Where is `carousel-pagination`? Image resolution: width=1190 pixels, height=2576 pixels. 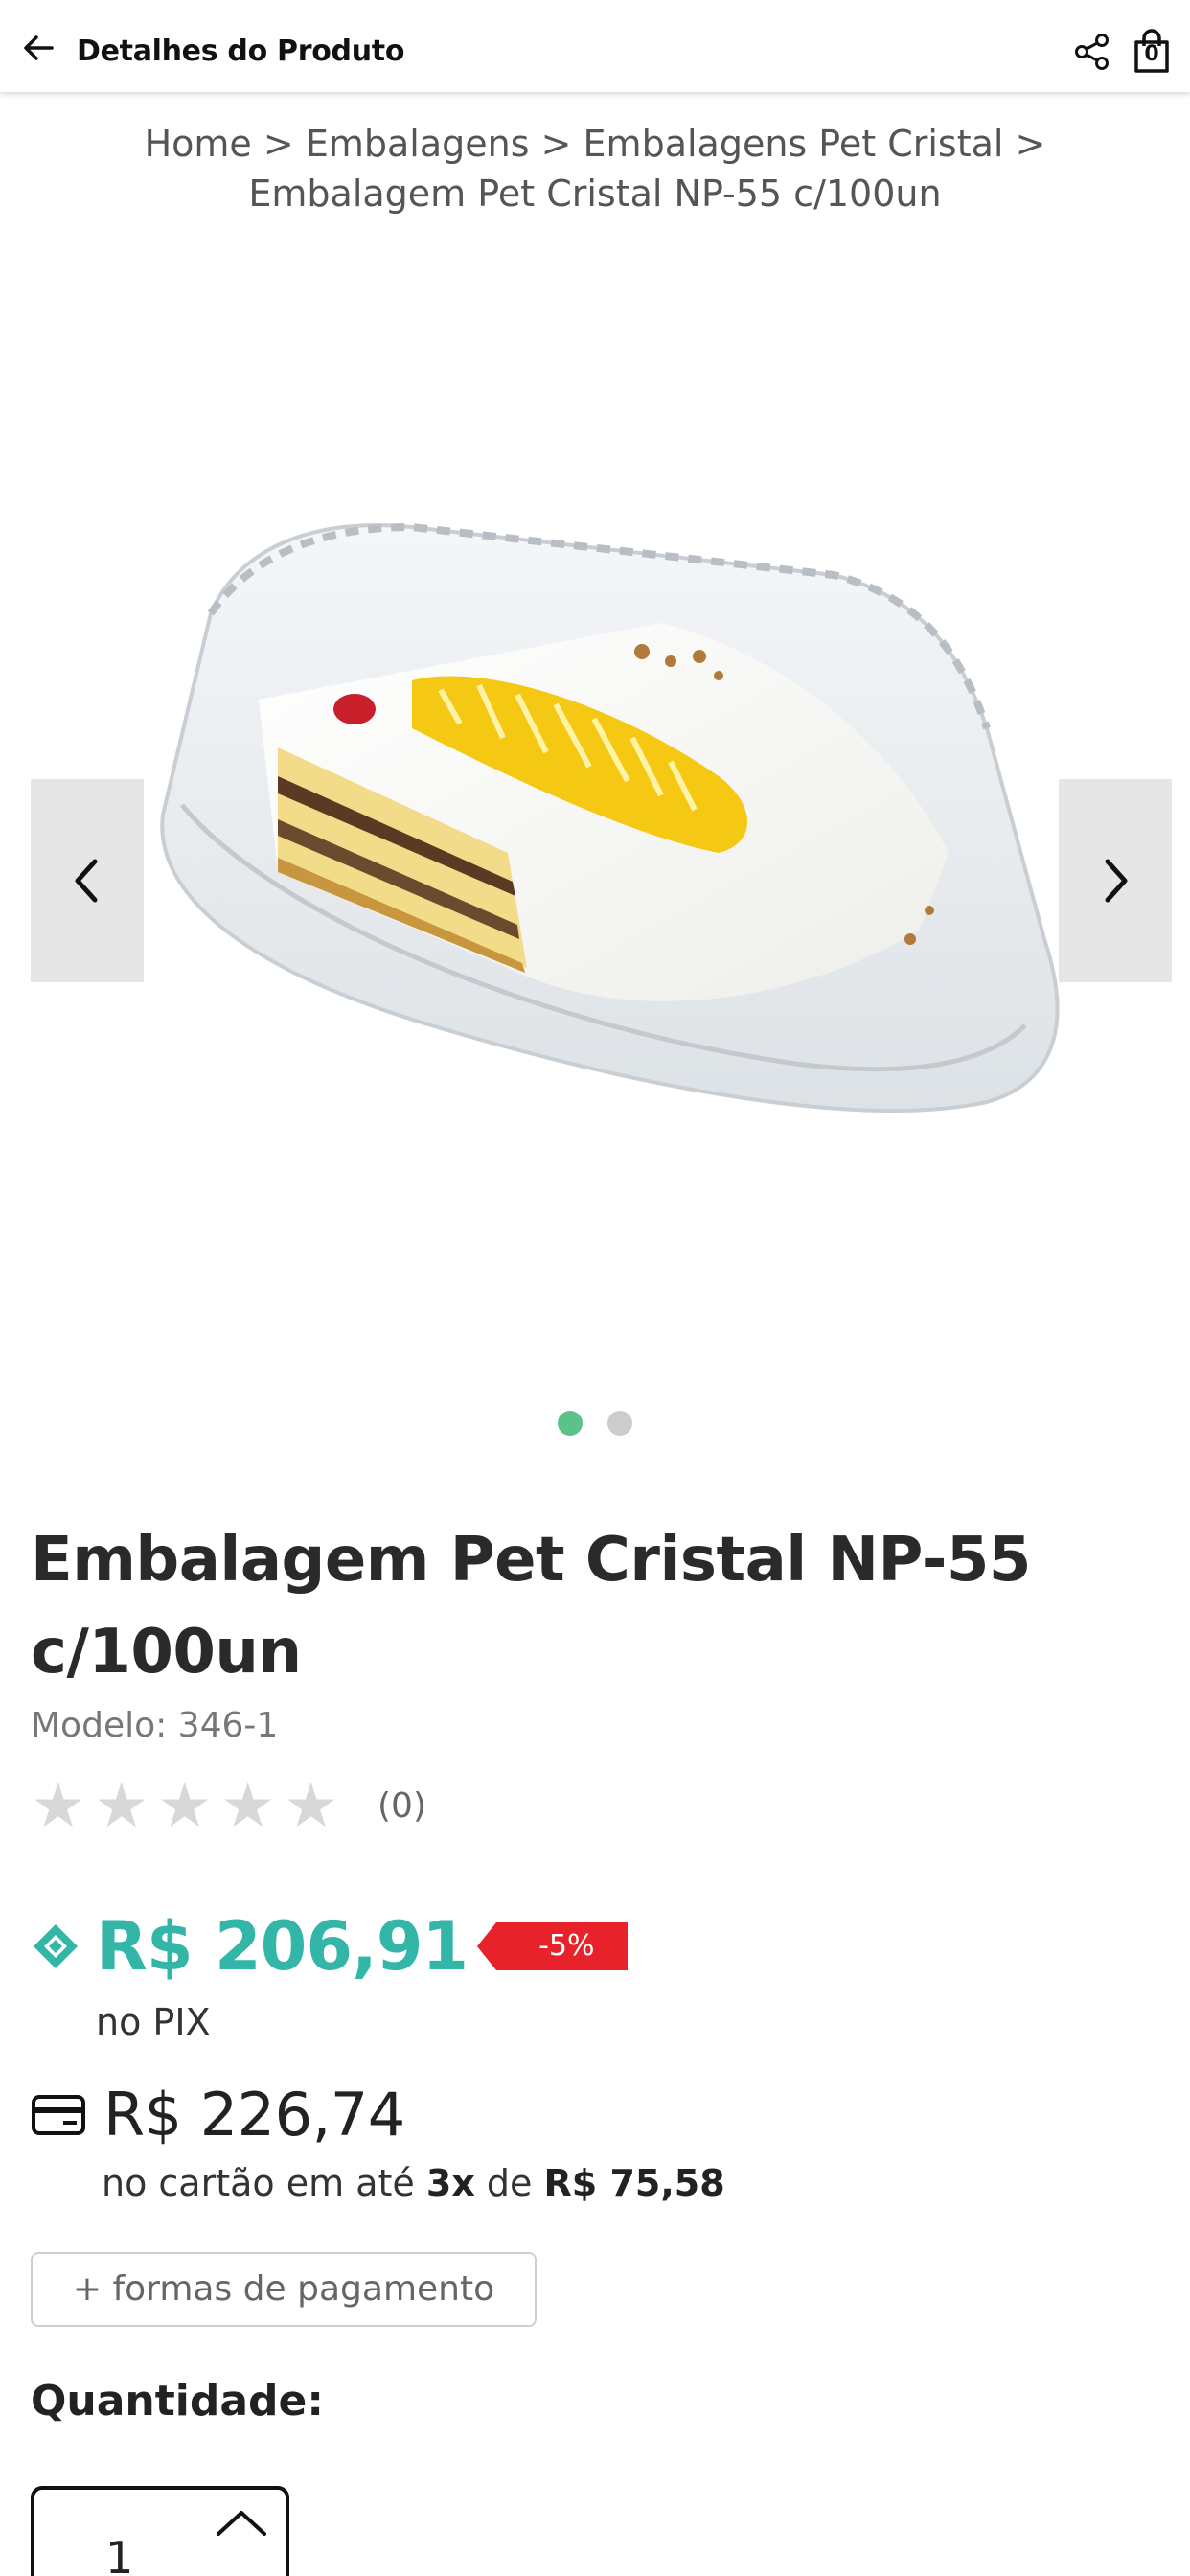
carousel-pagination is located at coordinates (595, 1423).